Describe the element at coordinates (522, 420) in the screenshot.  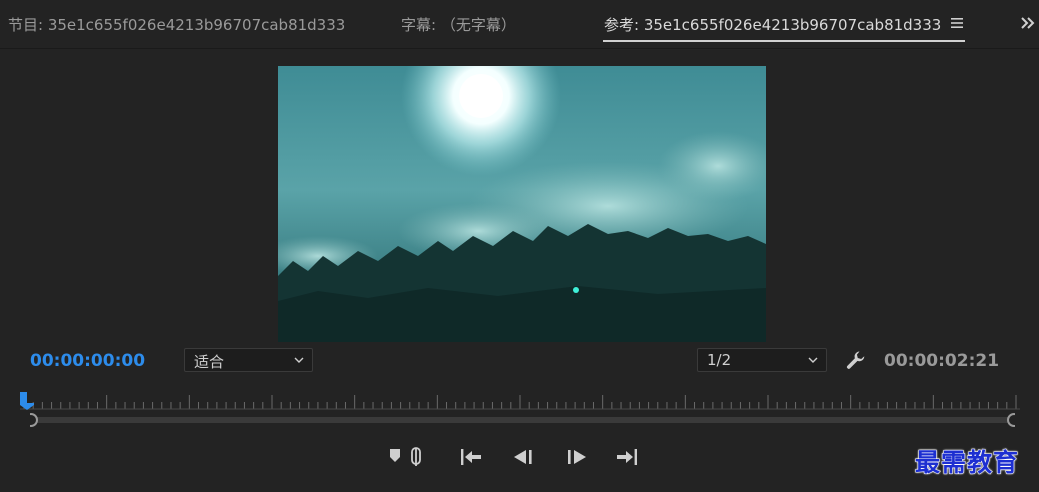
I see `zoom-scrollbar` at that location.